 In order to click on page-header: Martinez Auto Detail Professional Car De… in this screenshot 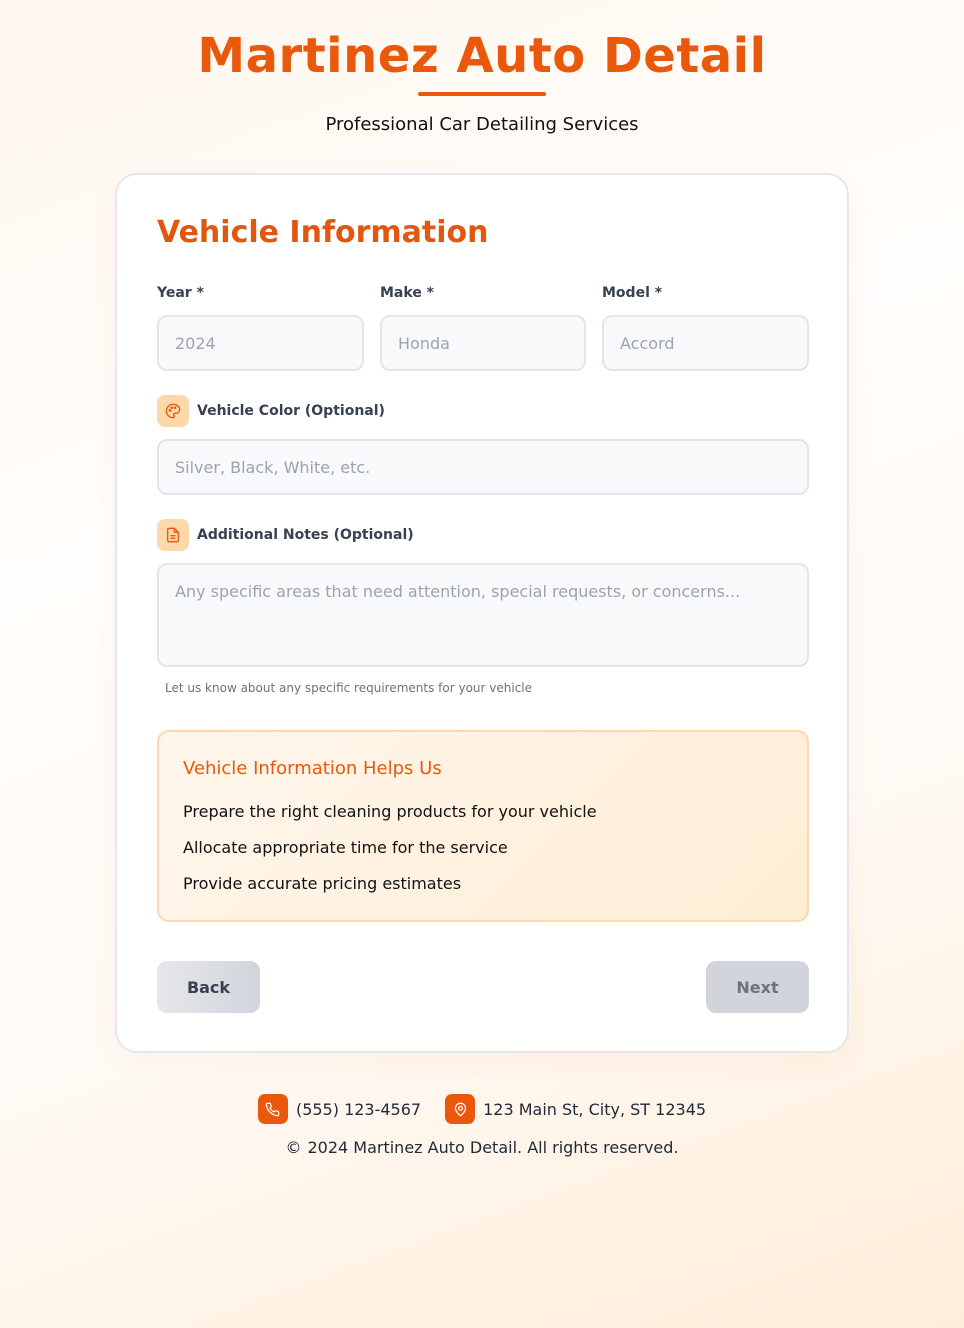, I will do `click(482, 67)`.